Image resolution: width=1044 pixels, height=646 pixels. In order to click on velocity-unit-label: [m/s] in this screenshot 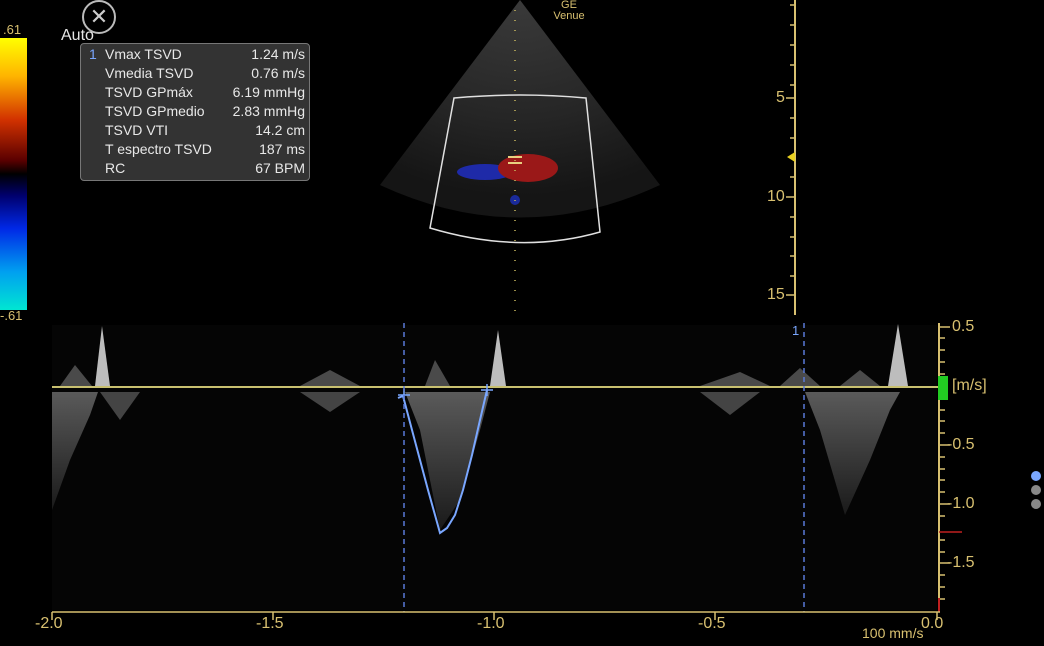, I will do `click(969, 385)`.